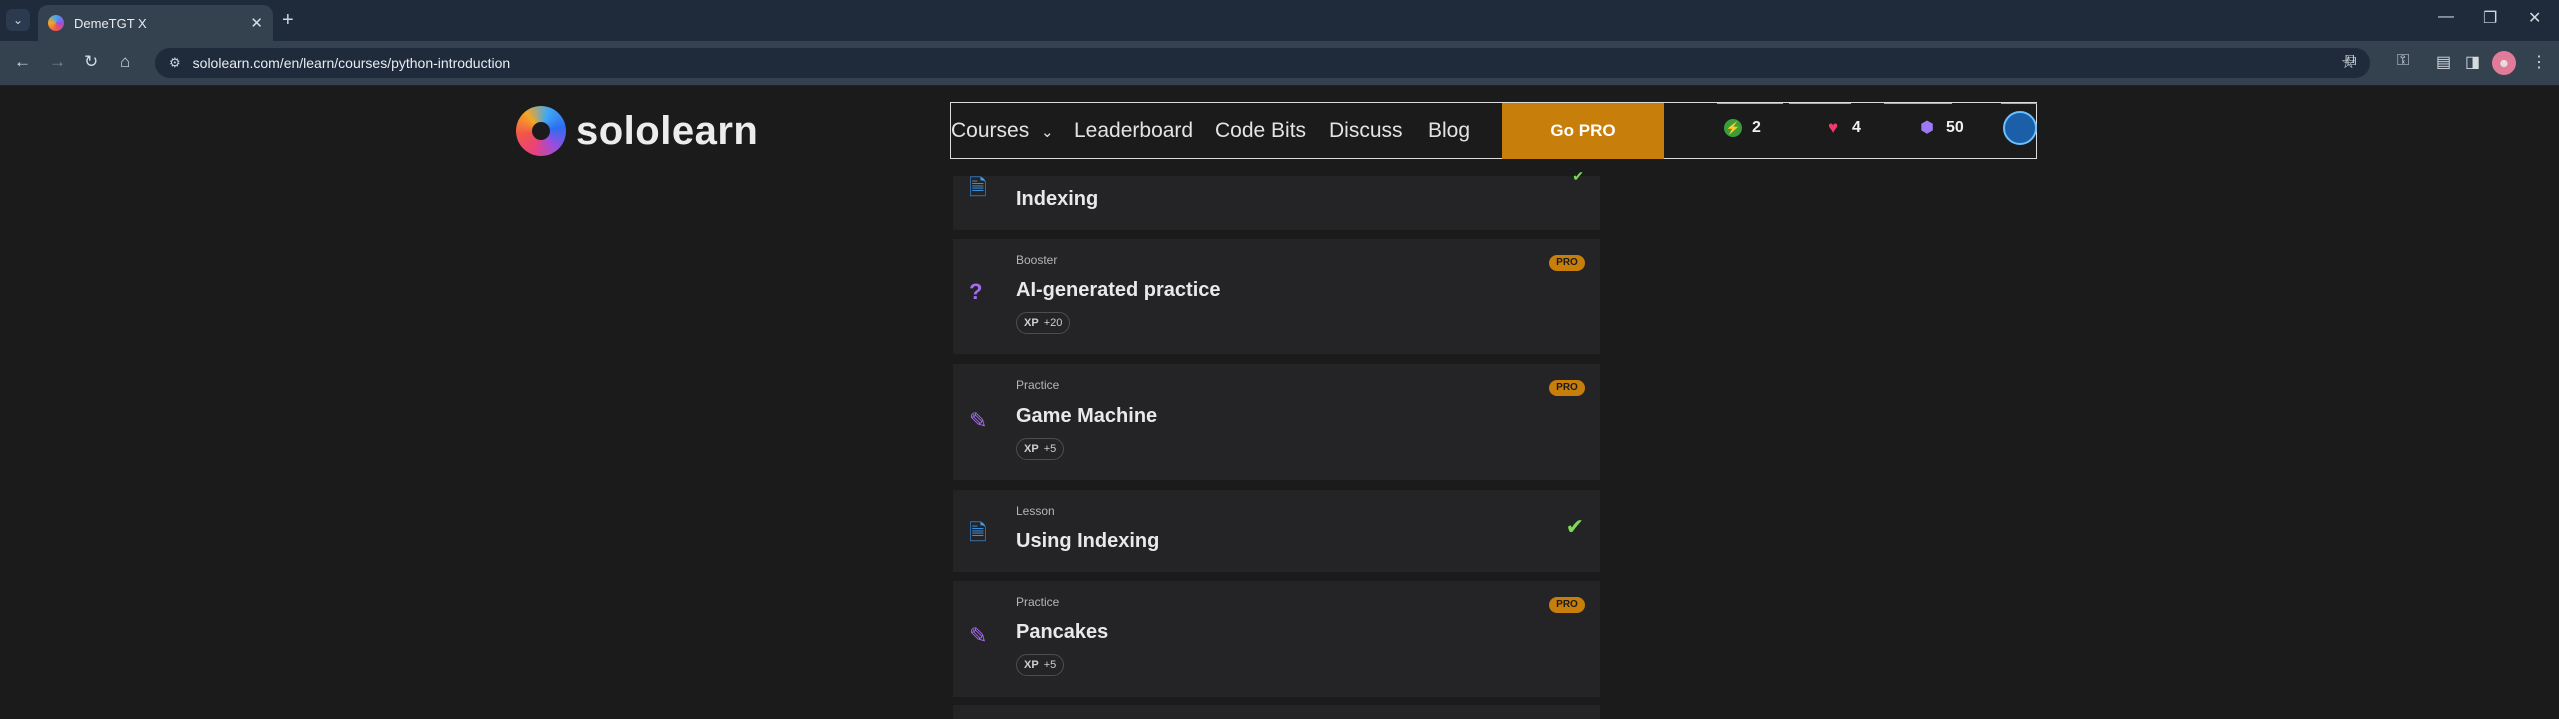 The width and height of the screenshot is (2559, 719). I want to click on next-card, so click(1276, 712).